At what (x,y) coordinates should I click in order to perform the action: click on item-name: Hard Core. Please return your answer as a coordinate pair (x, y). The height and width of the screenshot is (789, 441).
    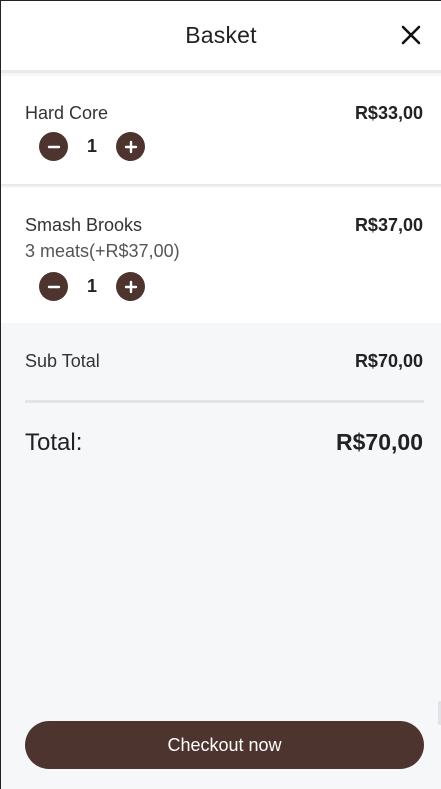
    Looking at the image, I should click on (67, 113).